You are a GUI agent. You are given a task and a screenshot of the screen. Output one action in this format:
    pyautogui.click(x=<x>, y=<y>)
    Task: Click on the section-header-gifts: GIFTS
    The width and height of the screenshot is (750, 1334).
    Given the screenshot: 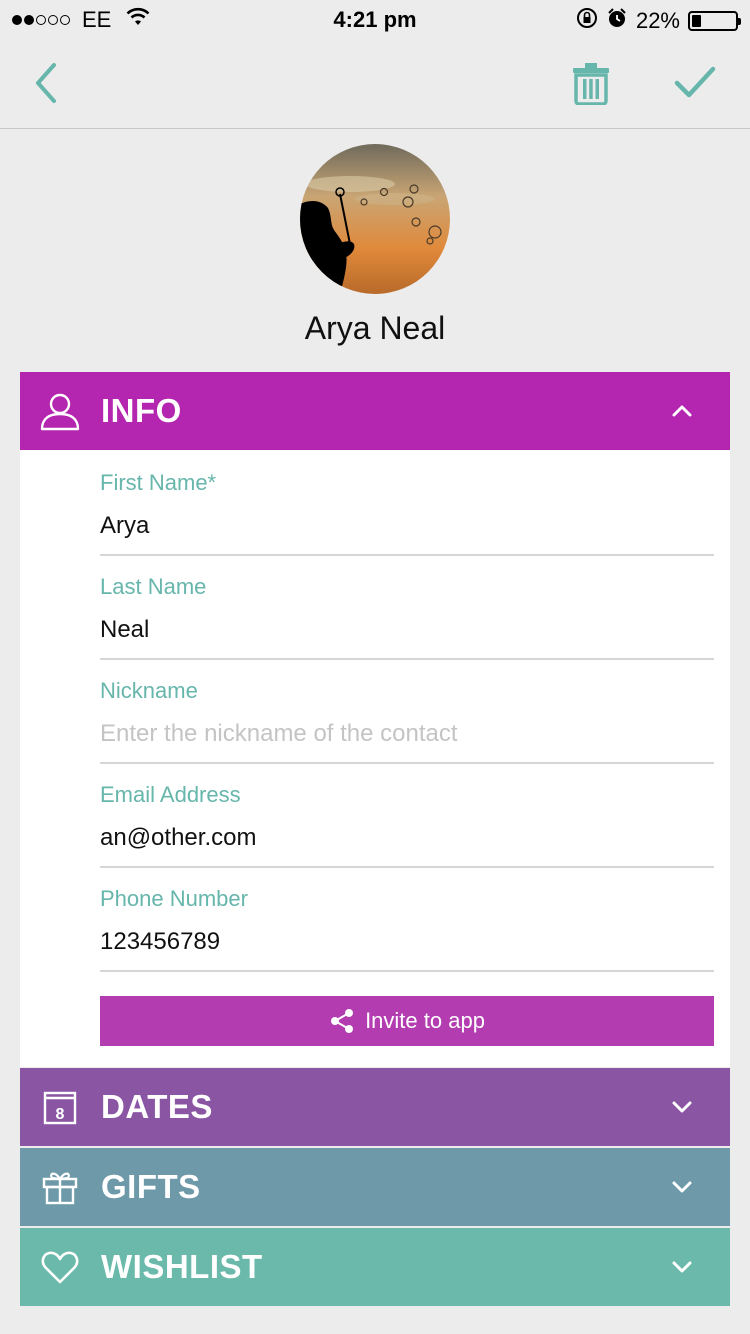 What is the action you would take?
    pyautogui.click(x=375, y=1187)
    